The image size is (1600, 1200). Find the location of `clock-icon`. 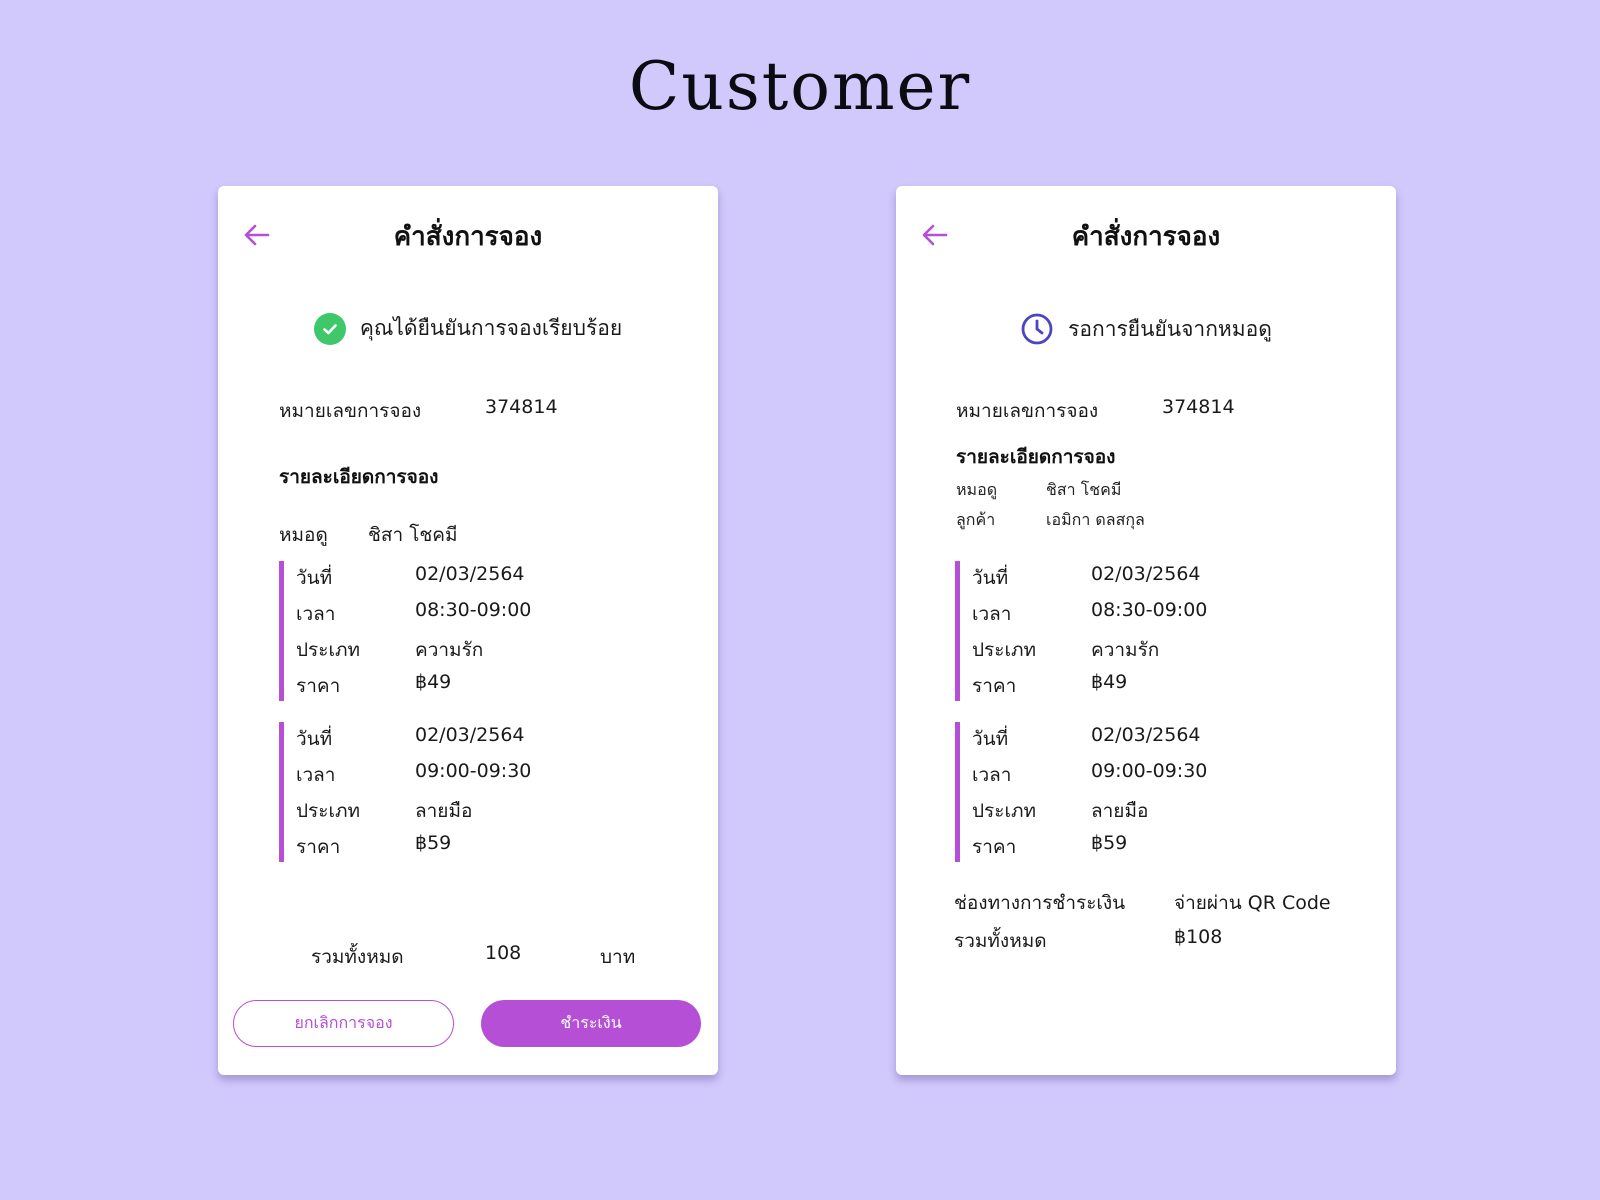

clock-icon is located at coordinates (1037, 329).